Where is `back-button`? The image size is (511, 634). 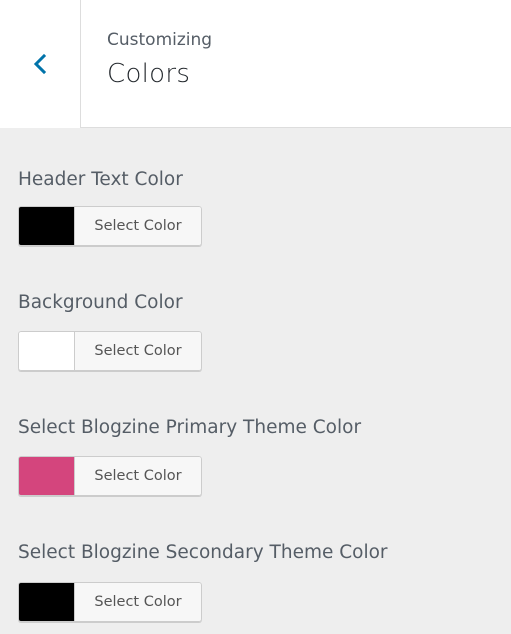 back-button is located at coordinates (40, 64).